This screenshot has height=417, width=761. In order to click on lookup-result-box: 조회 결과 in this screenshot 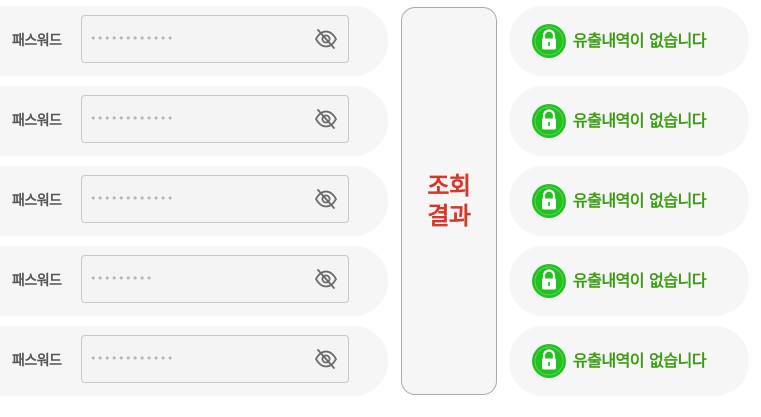, I will do `click(449, 201)`.